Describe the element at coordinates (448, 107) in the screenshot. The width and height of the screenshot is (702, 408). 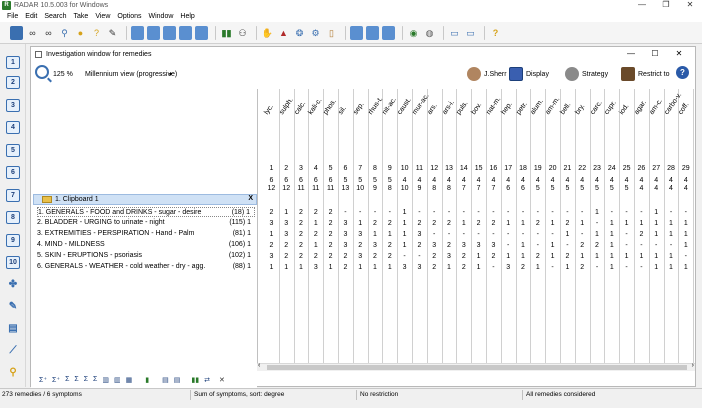
I see `remedy-name: ars-i.` at that location.